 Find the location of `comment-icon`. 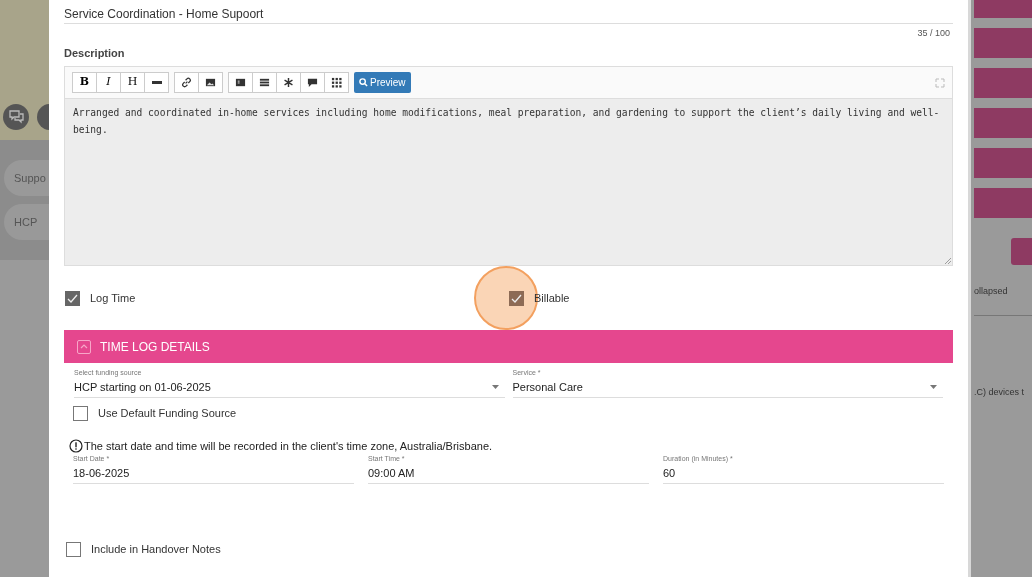

comment-icon is located at coordinates (312, 82).